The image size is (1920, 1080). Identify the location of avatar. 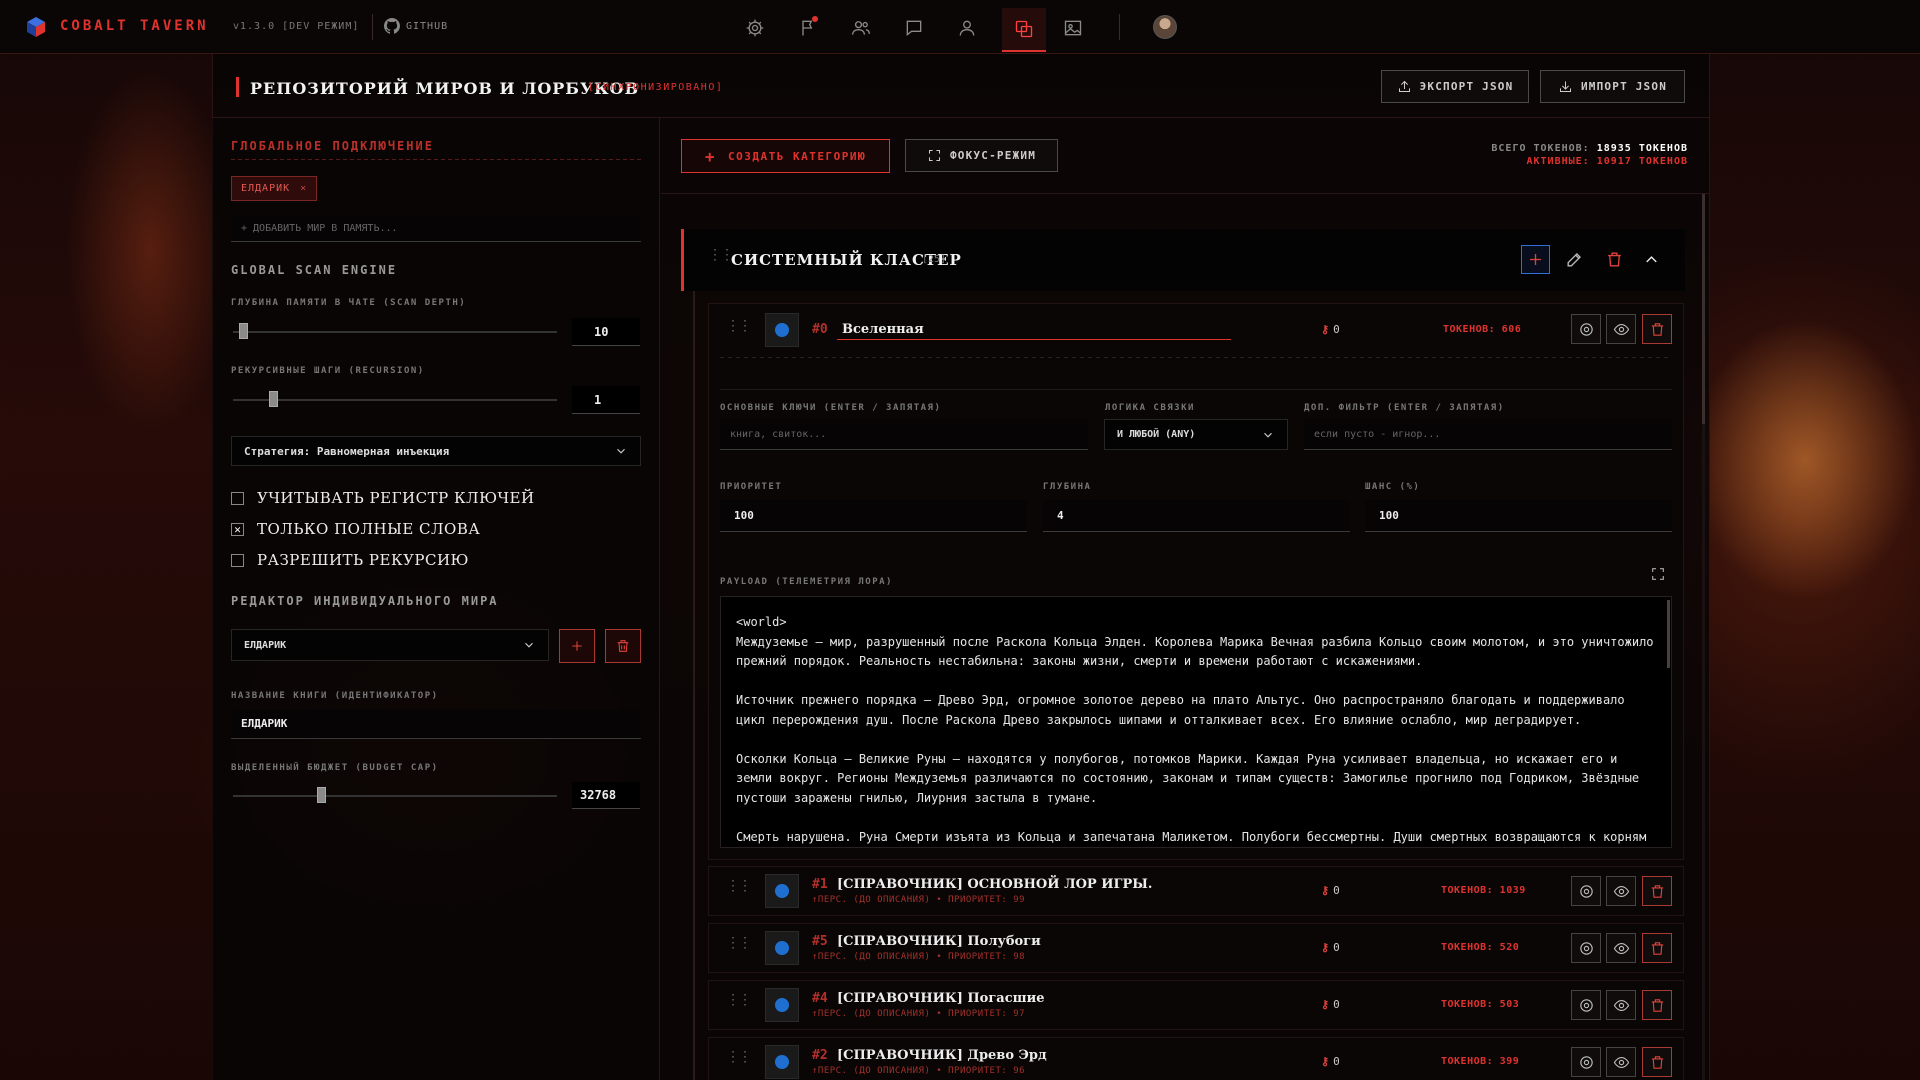
(1165, 27).